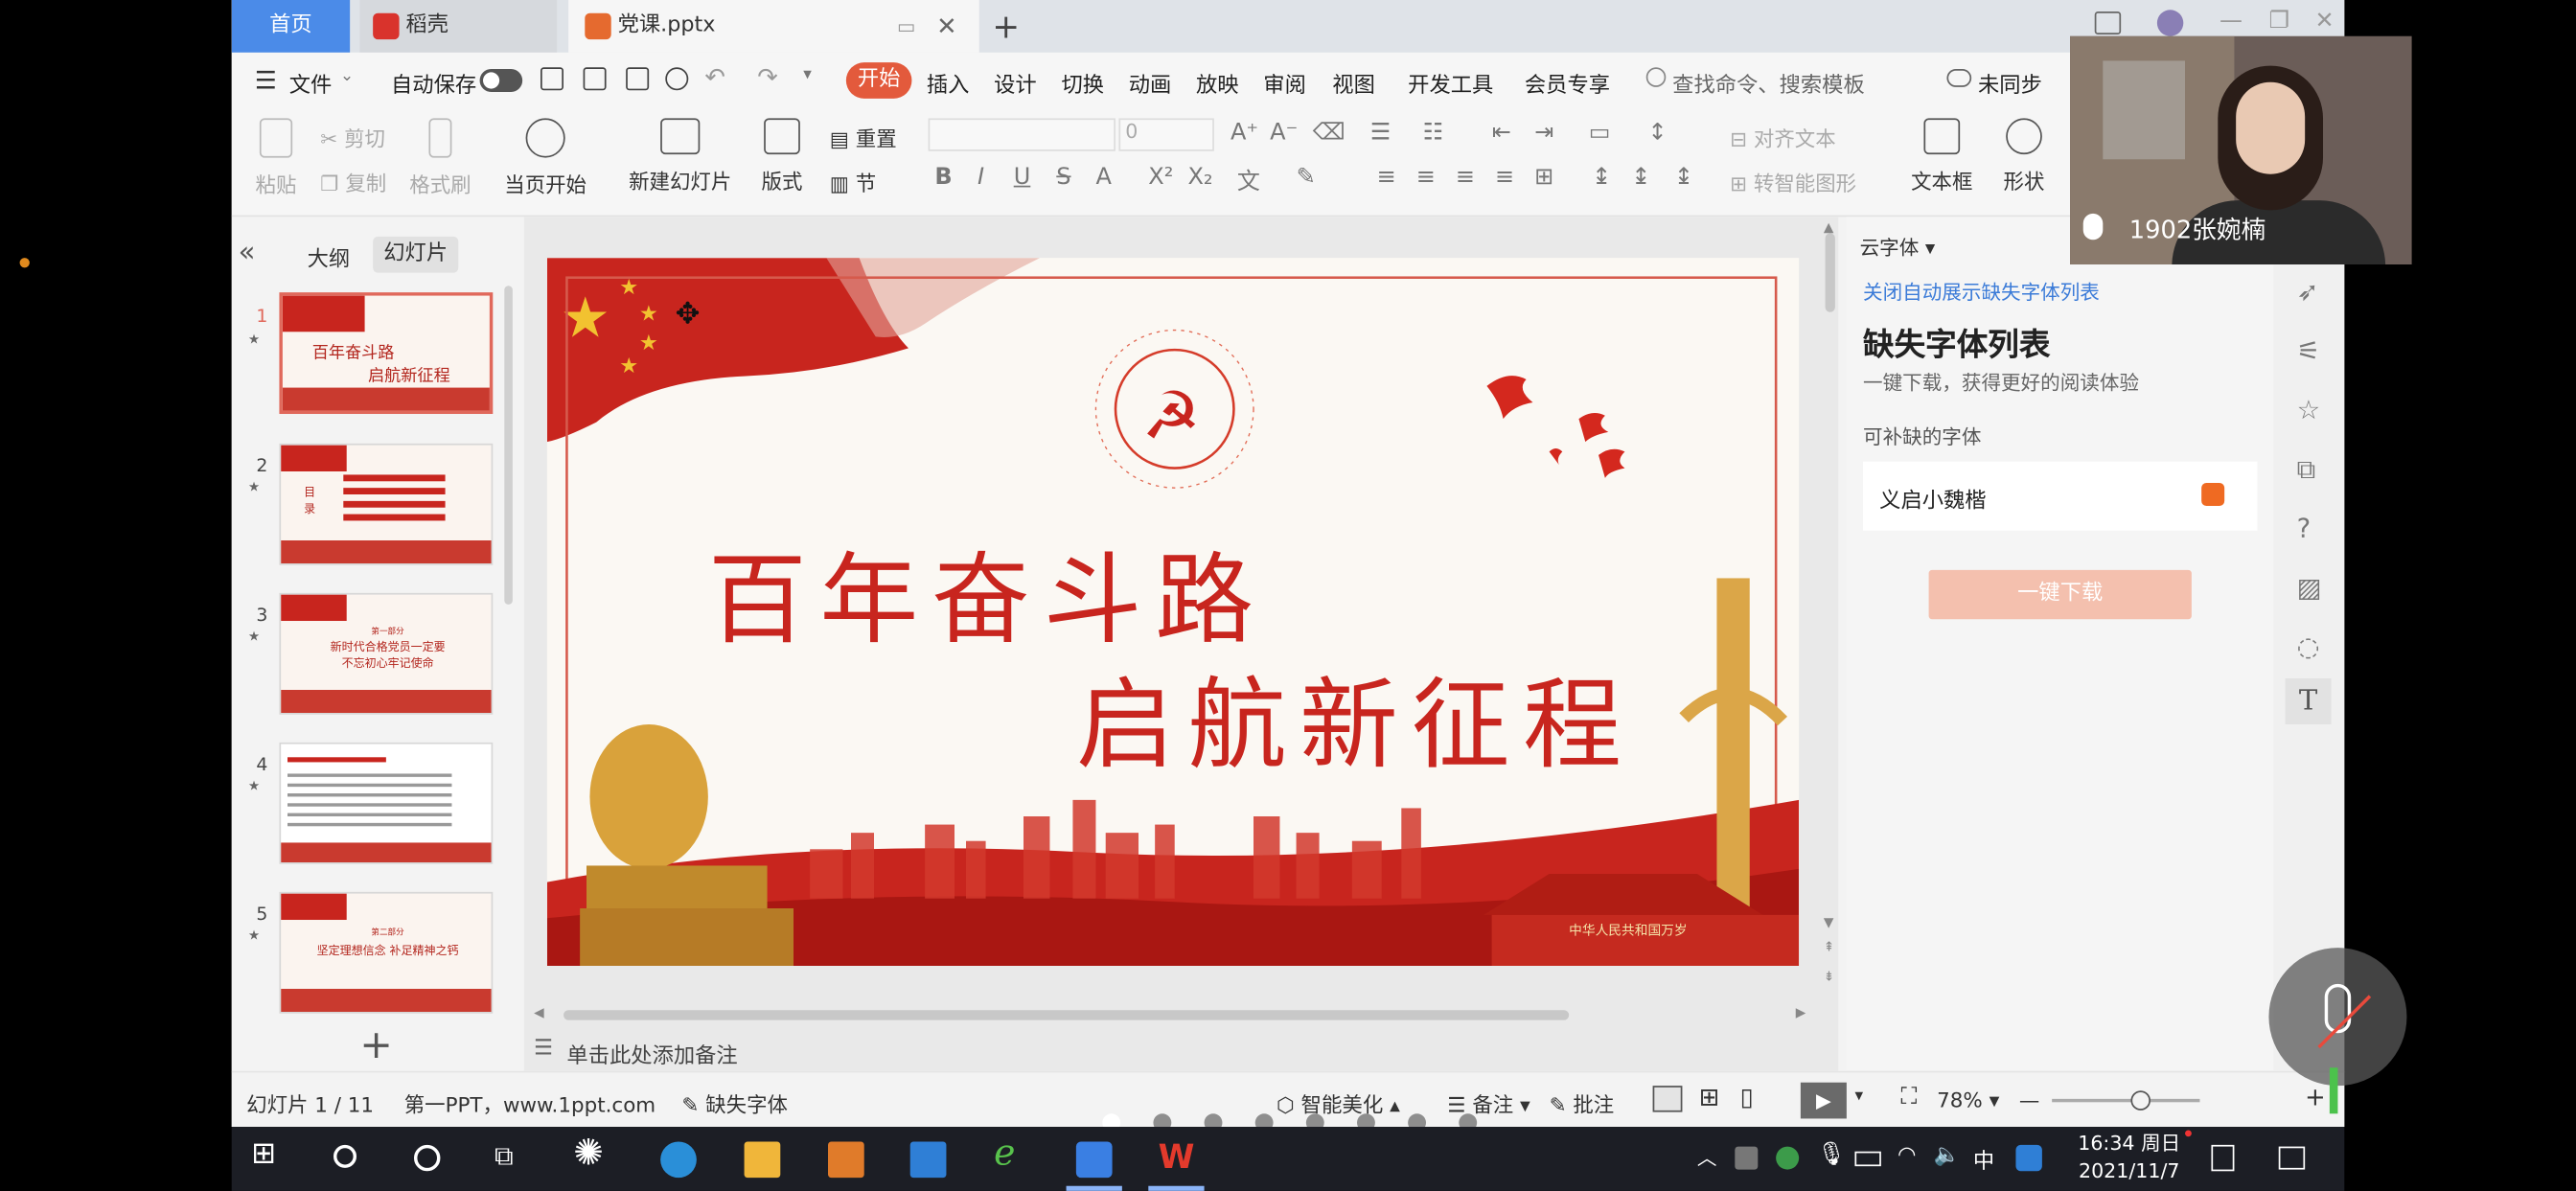 The image size is (2576, 1191). Describe the element at coordinates (1217, 83) in the screenshot. I see `tab-slideshow: 放映` at that location.